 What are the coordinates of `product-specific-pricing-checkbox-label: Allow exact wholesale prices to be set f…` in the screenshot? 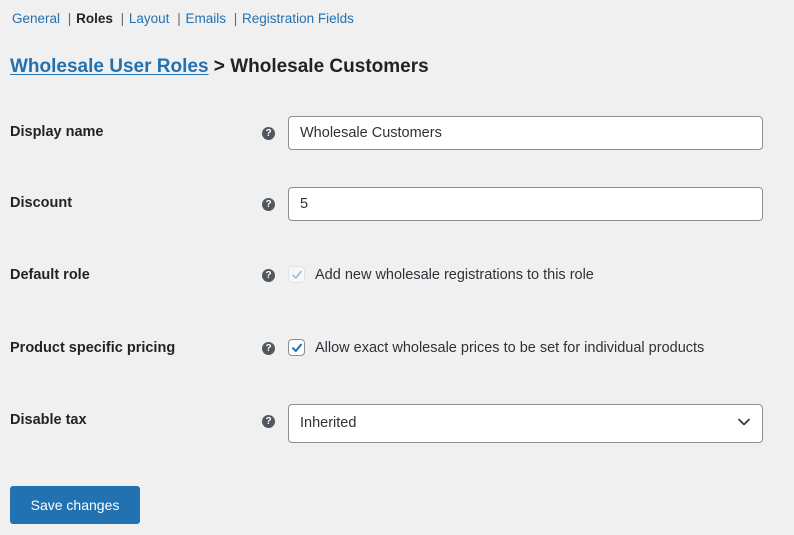 It's located at (510, 347).